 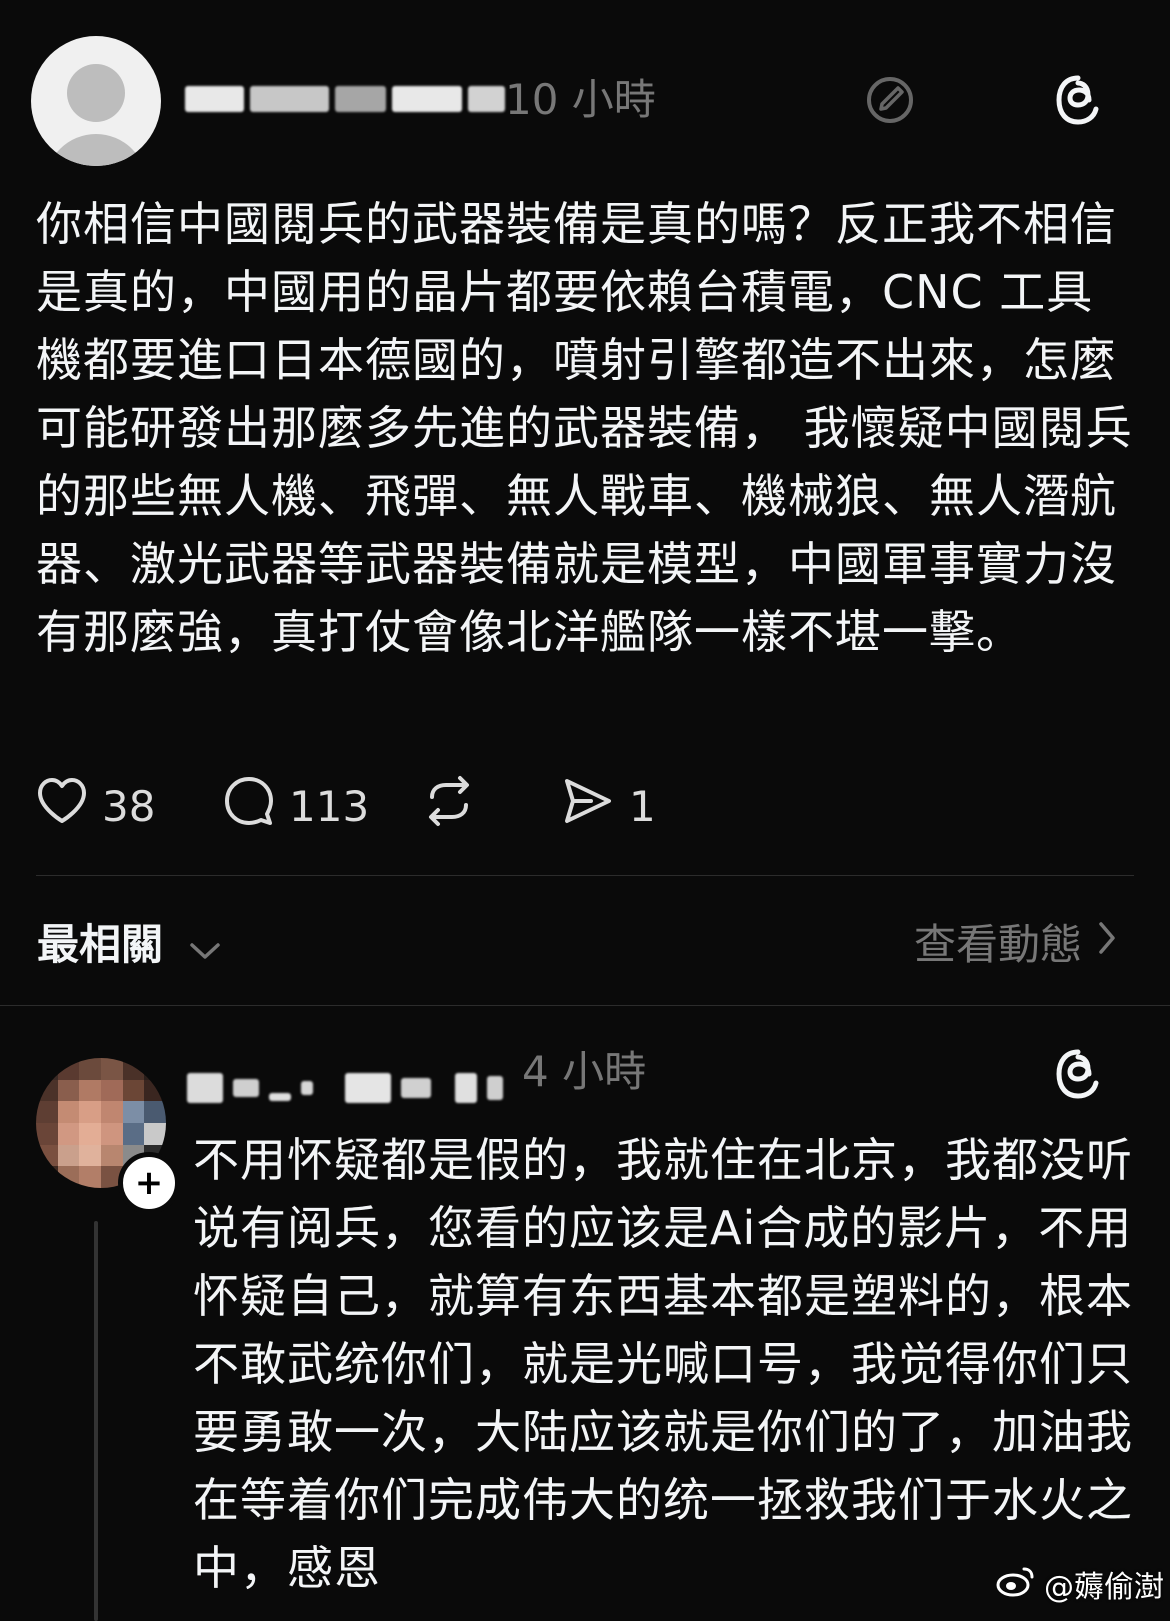 I want to click on author-name-blurred, so click(x=345, y=99).